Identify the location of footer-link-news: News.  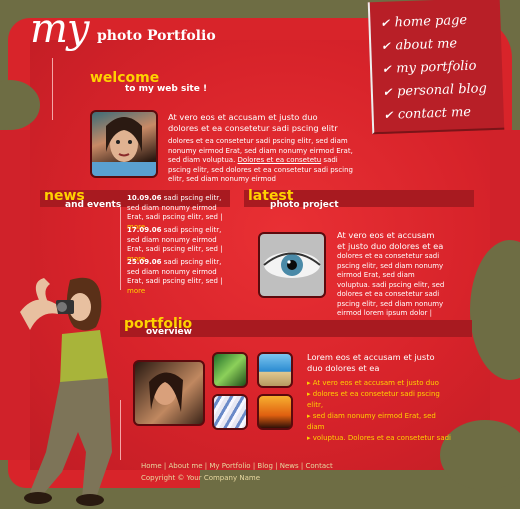
(289, 466).